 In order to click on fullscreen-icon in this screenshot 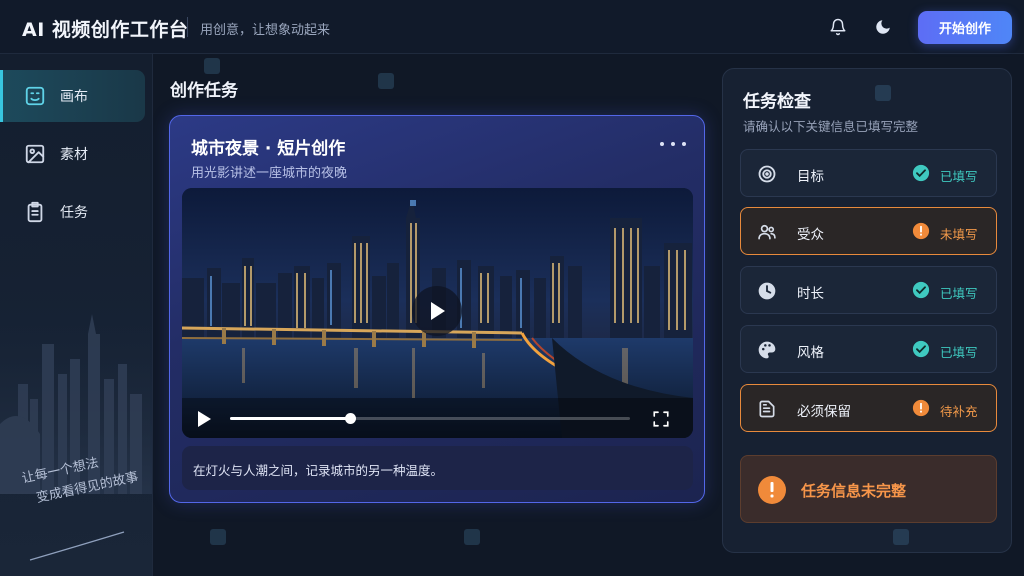, I will do `click(661, 421)`.